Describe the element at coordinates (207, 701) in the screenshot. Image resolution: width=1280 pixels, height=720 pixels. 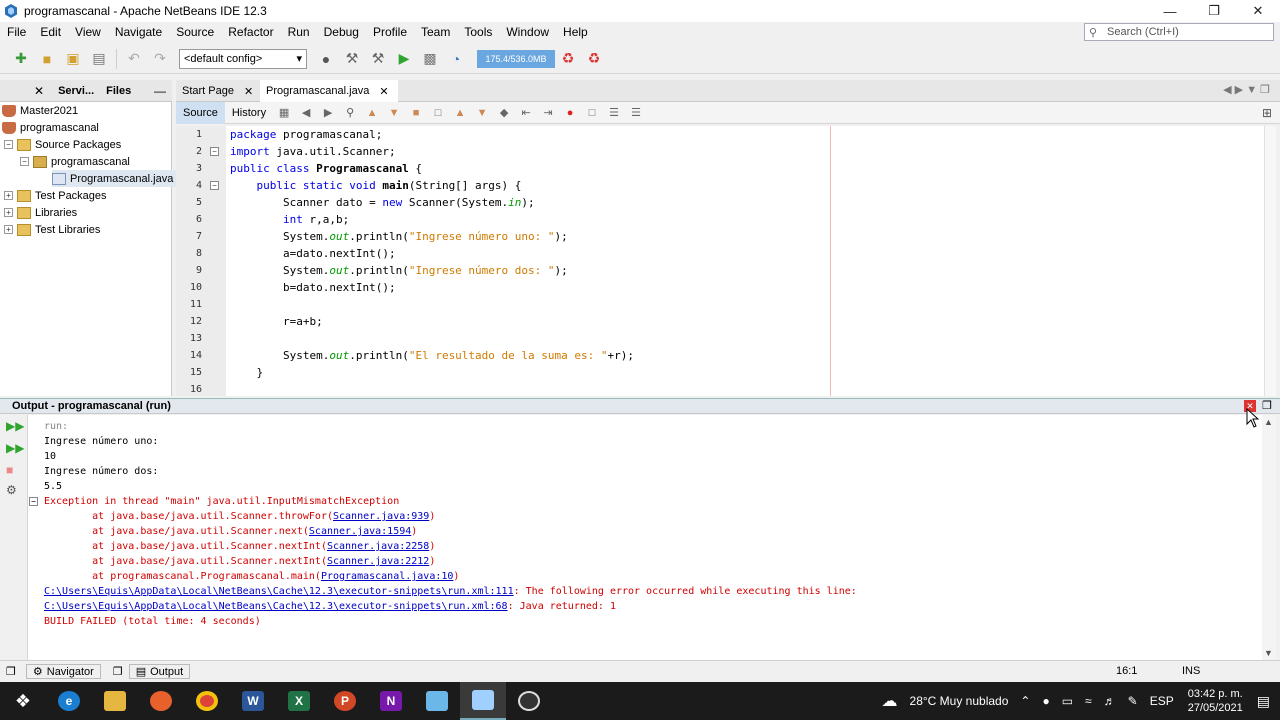
I see `taskbar-chrome` at that location.